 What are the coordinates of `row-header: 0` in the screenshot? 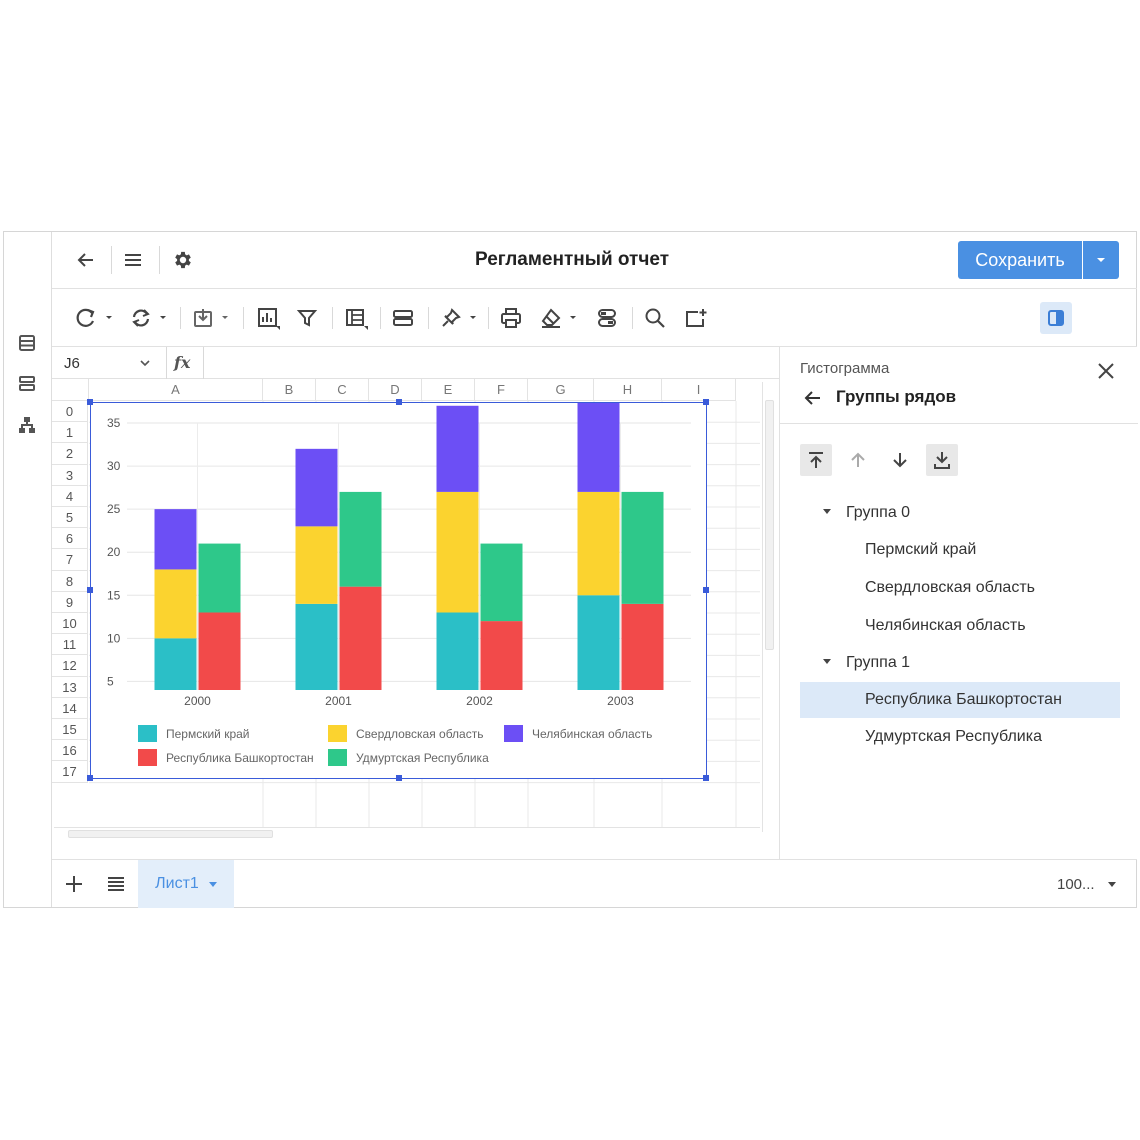 It's located at (70, 412).